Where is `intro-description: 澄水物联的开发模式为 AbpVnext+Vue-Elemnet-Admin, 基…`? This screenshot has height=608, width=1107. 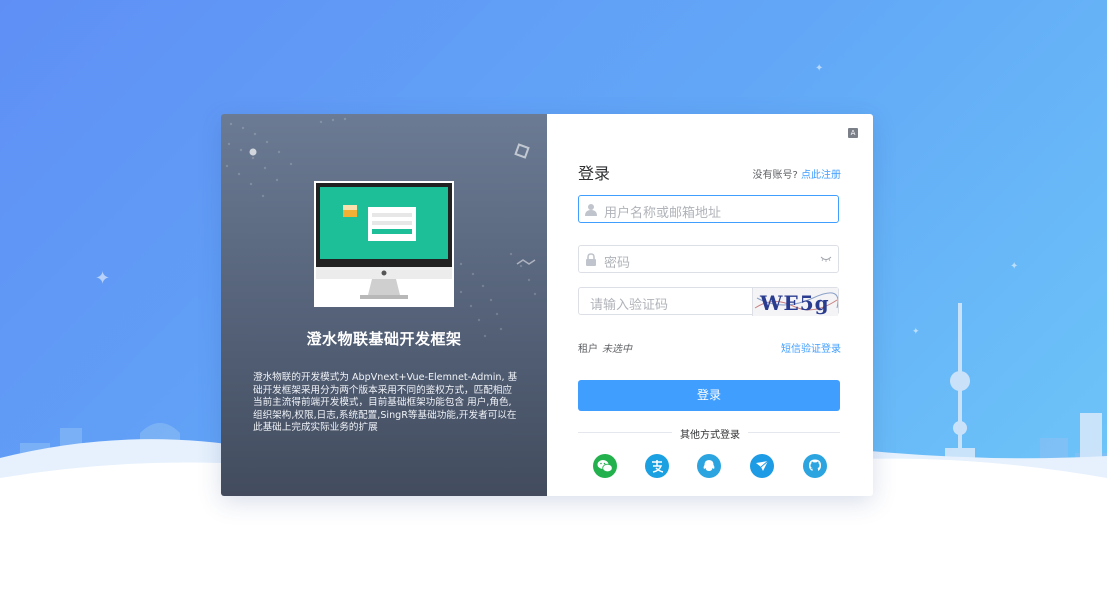 intro-description: 澄水物联的开发模式为 AbpVnext+Vue-Elemnet-Admin, 基… is located at coordinates (385, 402).